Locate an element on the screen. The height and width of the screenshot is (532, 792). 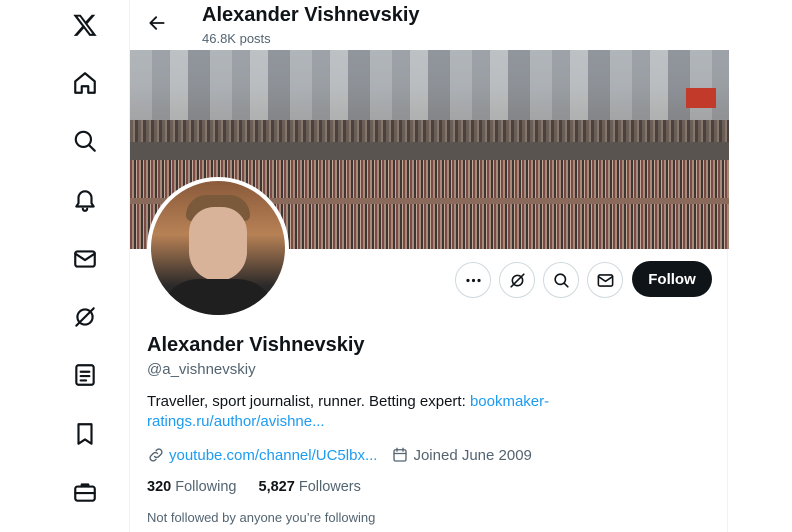
bookmark-icon is located at coordinates (85, 434).